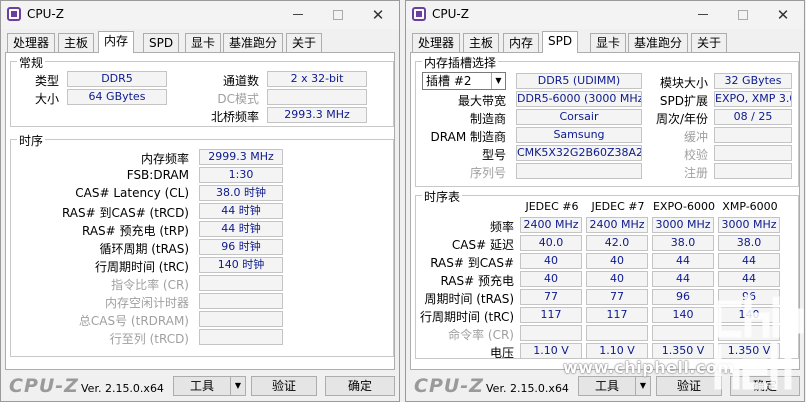 Image resolution: width=806 pixels, height=402 pixels. What do you see at coordinates (31, 62) in the screenshot?
I see `general-group-title: 常规` at bounding box center [31, 62].